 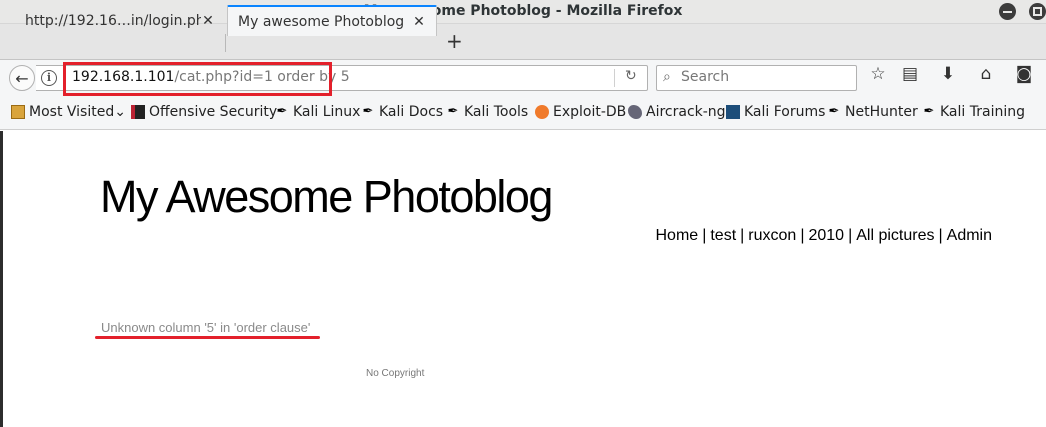 I want to click on footer-text: No Copyright, so click(x=395, y=373).